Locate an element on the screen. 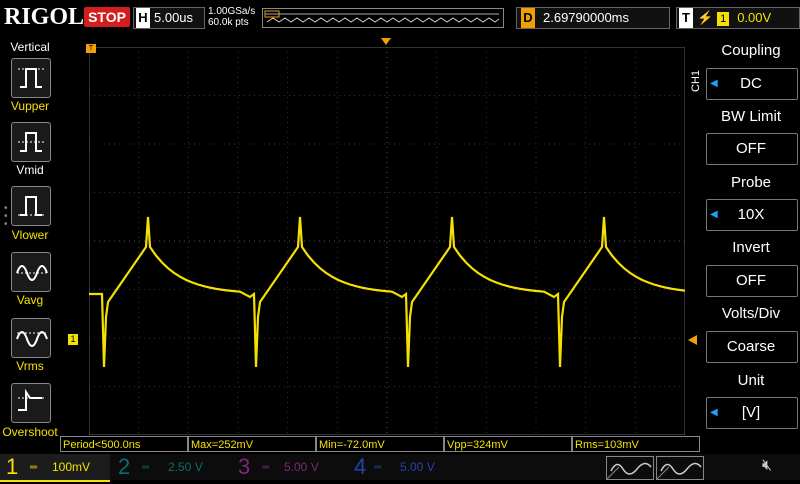 This screenshot has width=800, height=484. delay-value: 2.69790000ms is located at coordinates (586, 17).